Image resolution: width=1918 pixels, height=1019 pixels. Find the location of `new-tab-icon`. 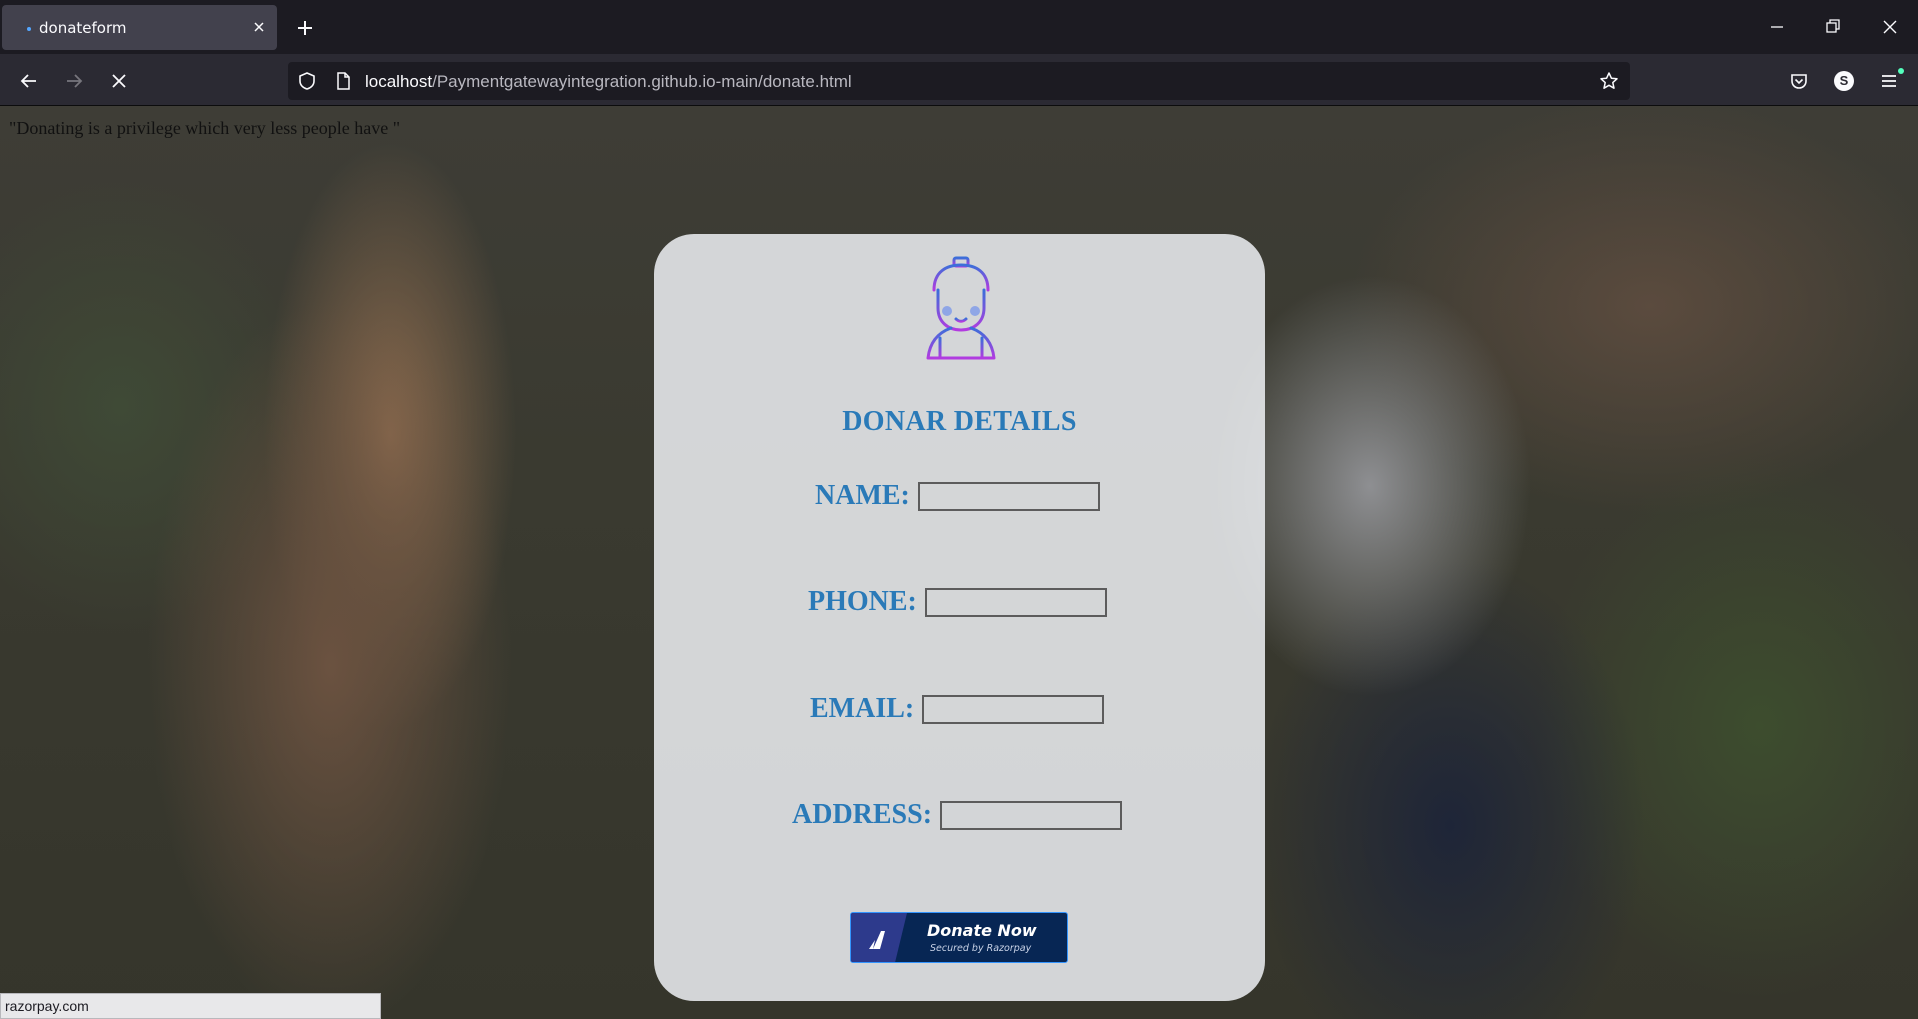

new-tab-icon is located at coordinates (305, 28).